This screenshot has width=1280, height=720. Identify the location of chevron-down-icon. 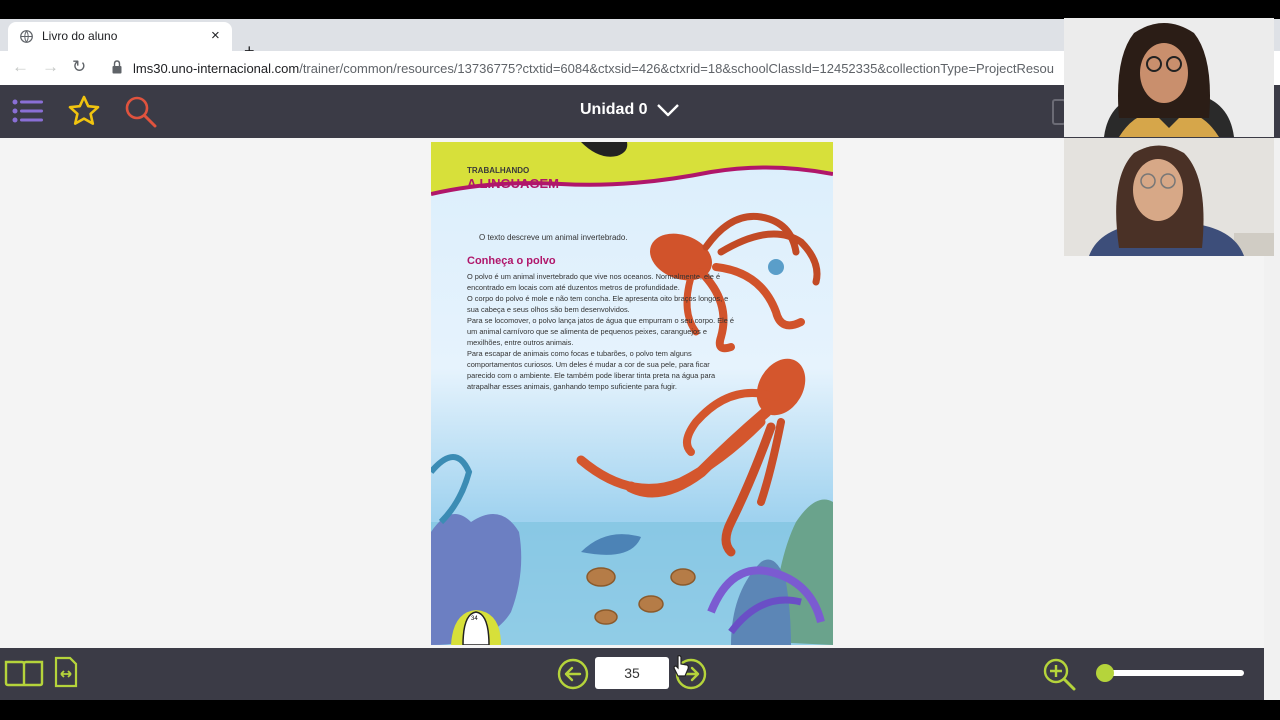
(668, 110).